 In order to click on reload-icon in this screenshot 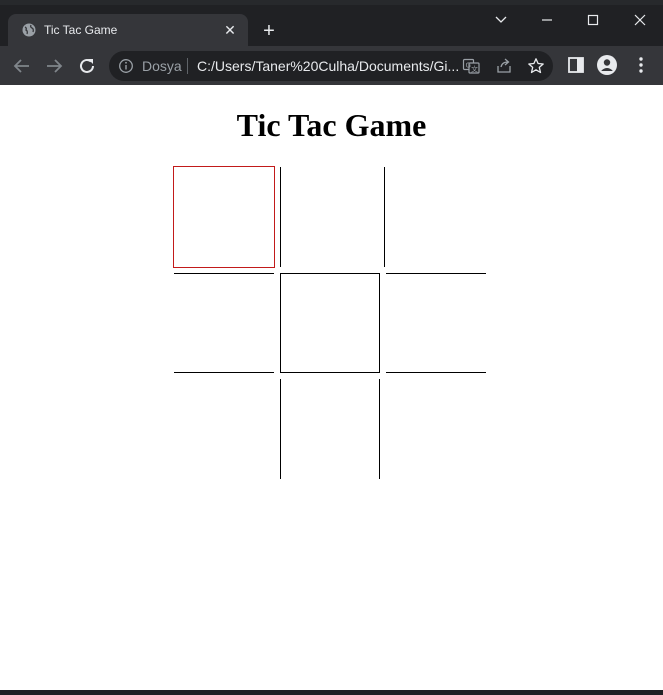, I will do `click(87, 65)`.